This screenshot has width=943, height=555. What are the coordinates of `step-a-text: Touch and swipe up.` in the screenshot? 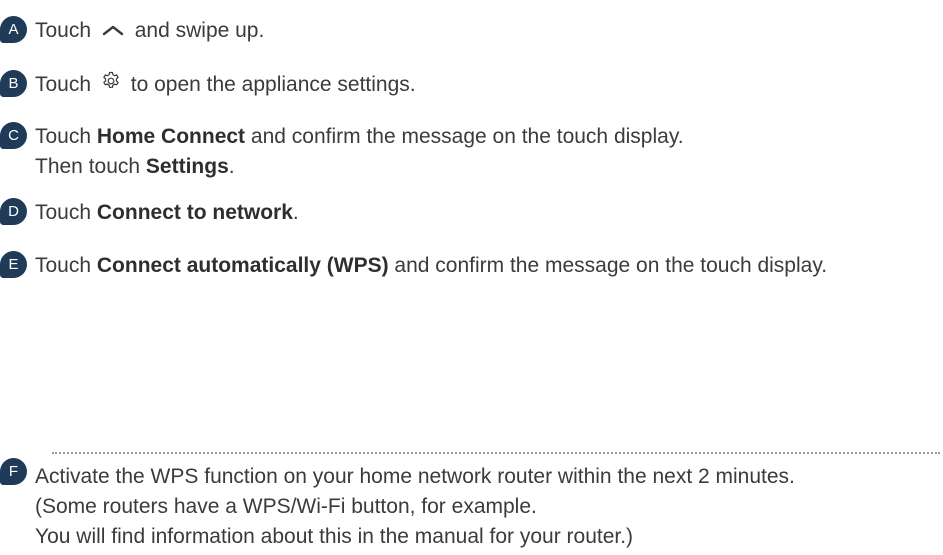 It's located at (149, 31).